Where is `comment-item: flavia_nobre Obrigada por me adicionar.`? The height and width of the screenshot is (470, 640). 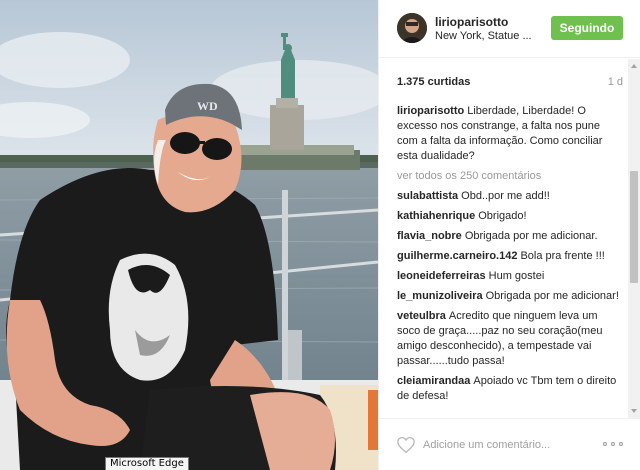 comment-item: flavia_nobre Obrigada por me adicionar. is located at coordinates (510, 236).